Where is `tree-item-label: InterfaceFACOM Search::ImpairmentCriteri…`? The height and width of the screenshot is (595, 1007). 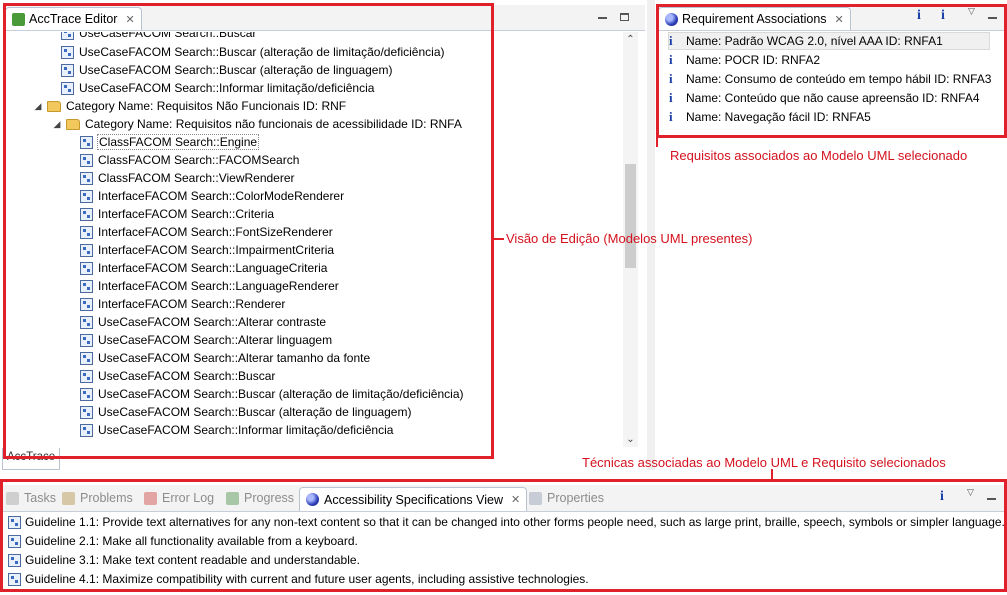 tree-item-label: InterfaceFACOM Search::ImpairmentCriteri… is located at coordinates (216, 250).